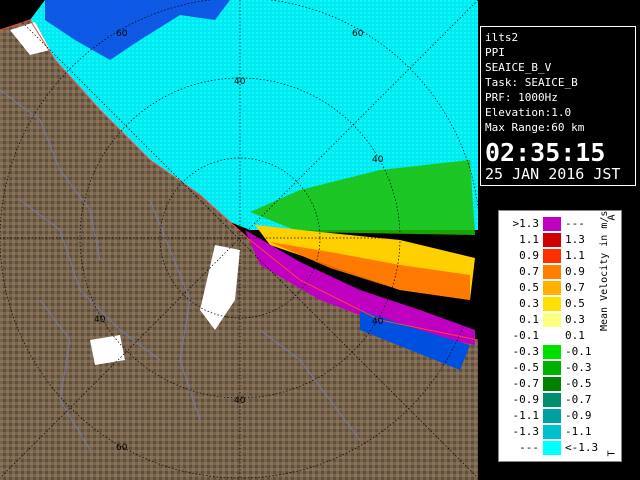  What do you see at coordinates (526, 399) in the screenshot?
I see `legend-lo-value: -0.9` at bounding box center [526, 399].